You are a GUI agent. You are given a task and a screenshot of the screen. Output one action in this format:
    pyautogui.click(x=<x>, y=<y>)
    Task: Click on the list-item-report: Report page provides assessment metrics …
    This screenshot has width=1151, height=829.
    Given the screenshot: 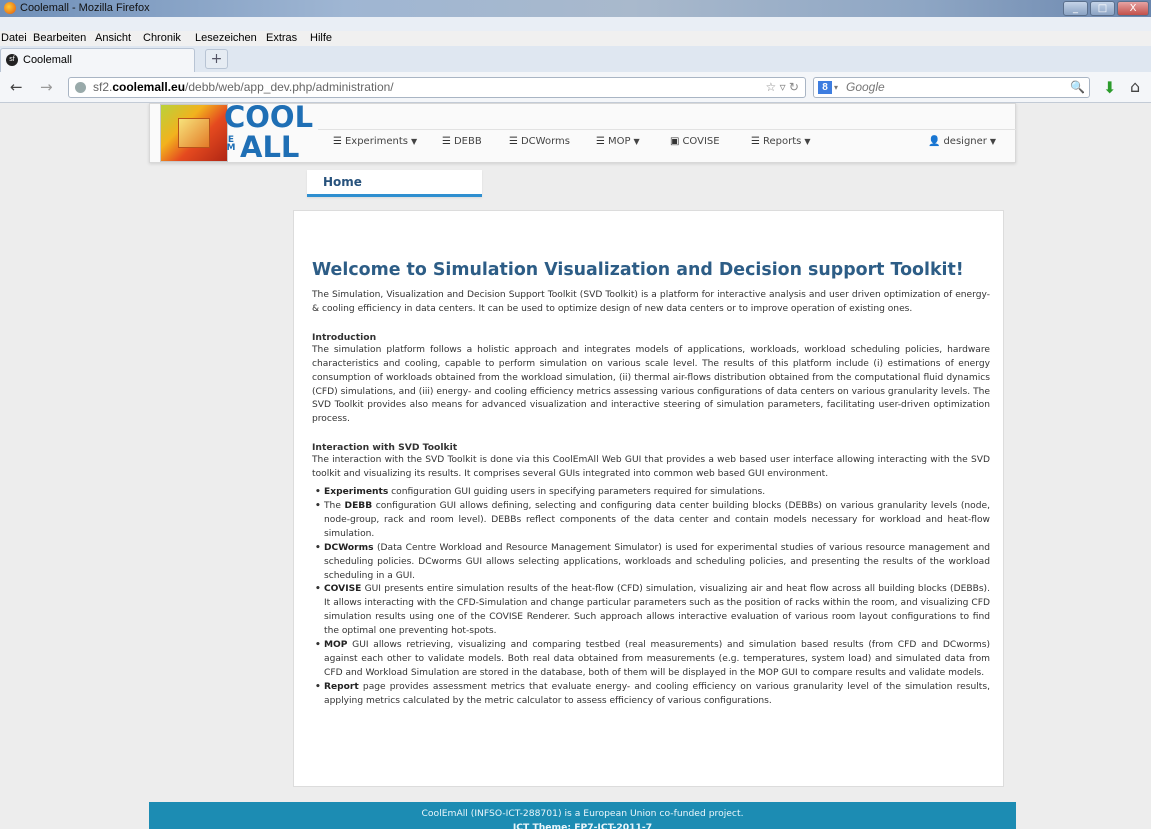 What is the action you would take?
    pyautogui.click(x=651, y=695)
    